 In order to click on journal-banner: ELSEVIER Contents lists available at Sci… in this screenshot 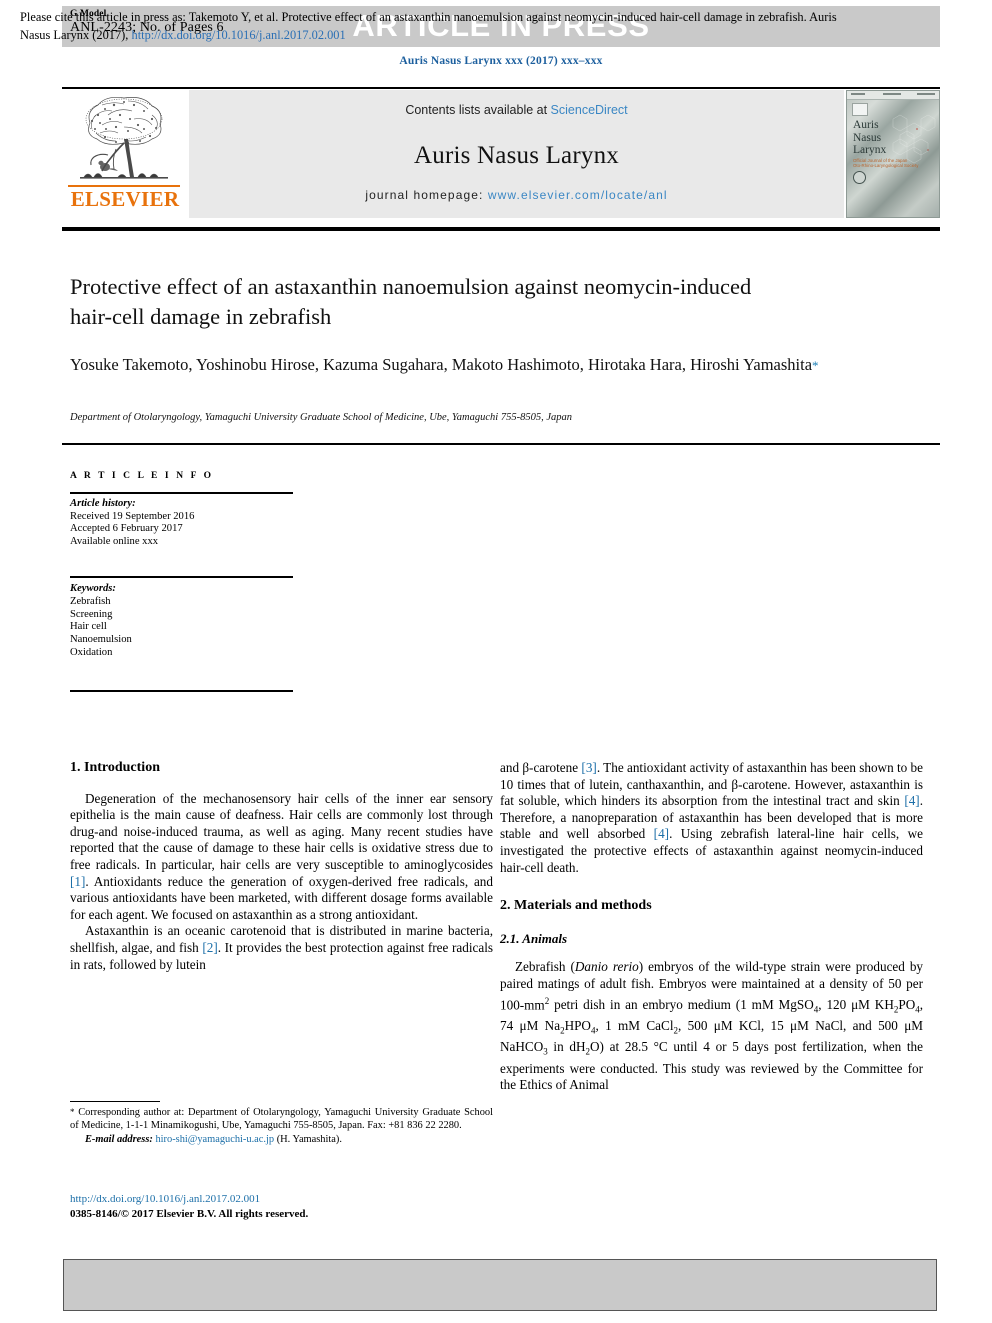, I will do `click(501, 154)`.